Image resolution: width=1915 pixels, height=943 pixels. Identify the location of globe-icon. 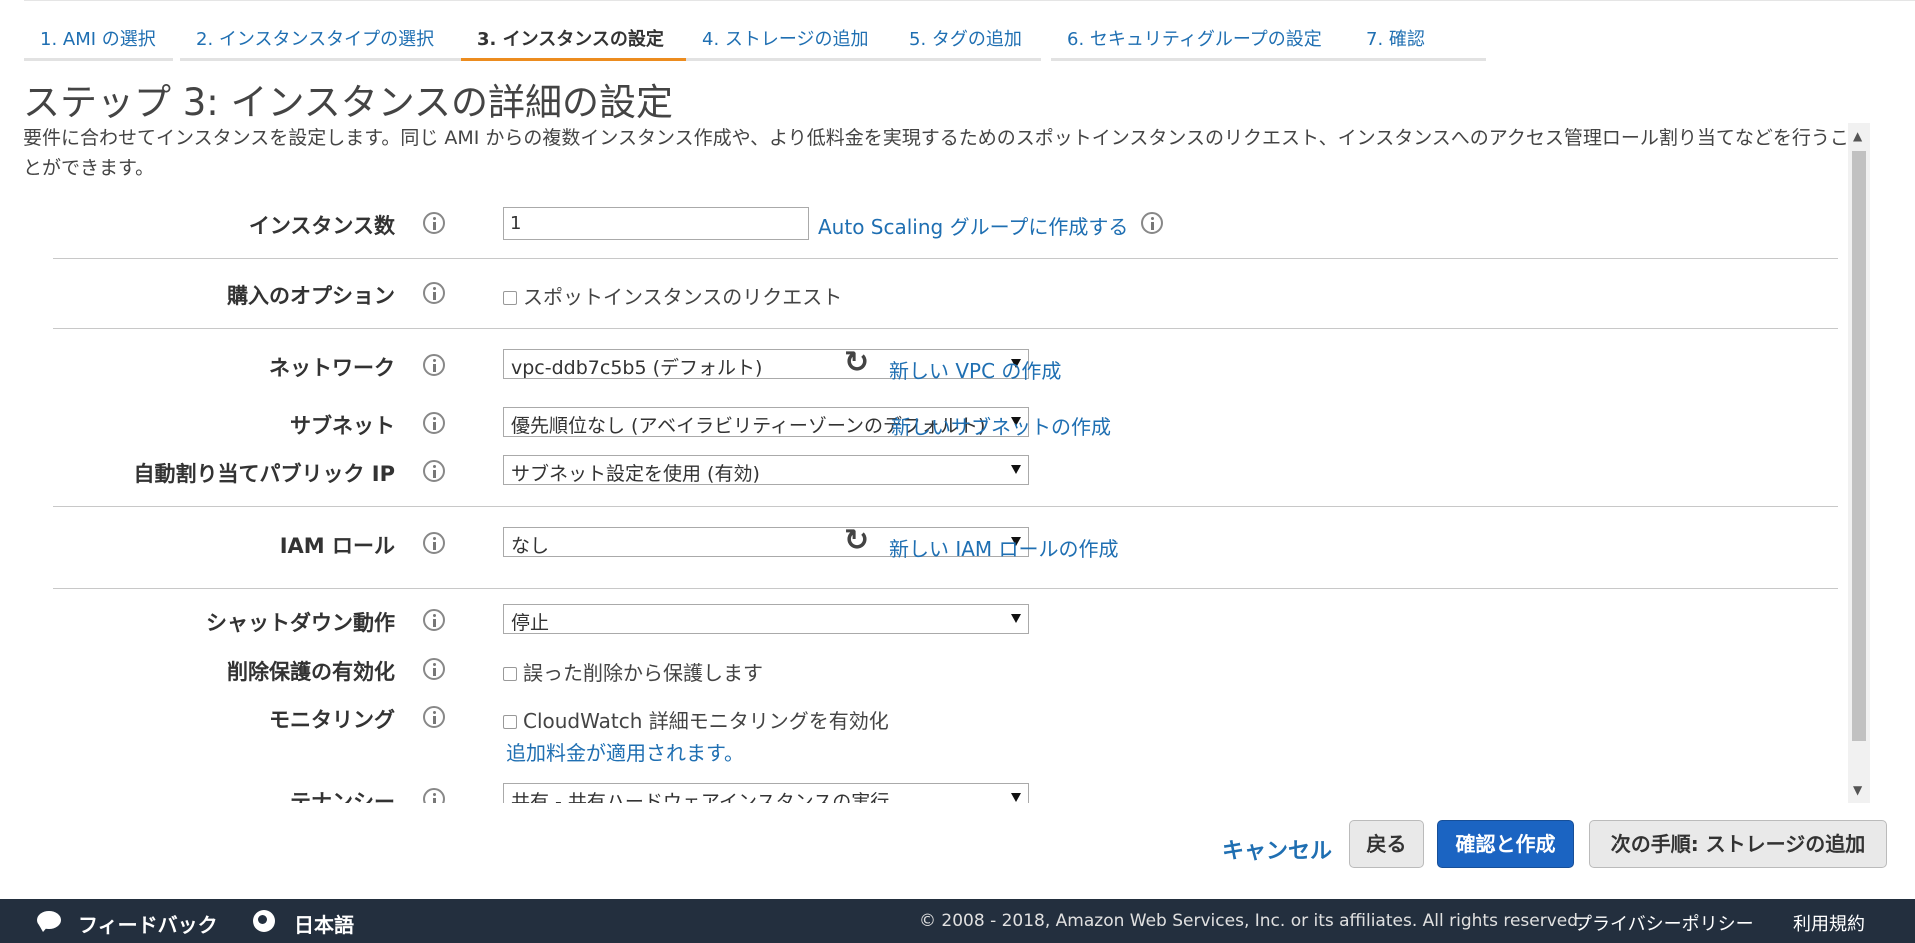
(264, 921).